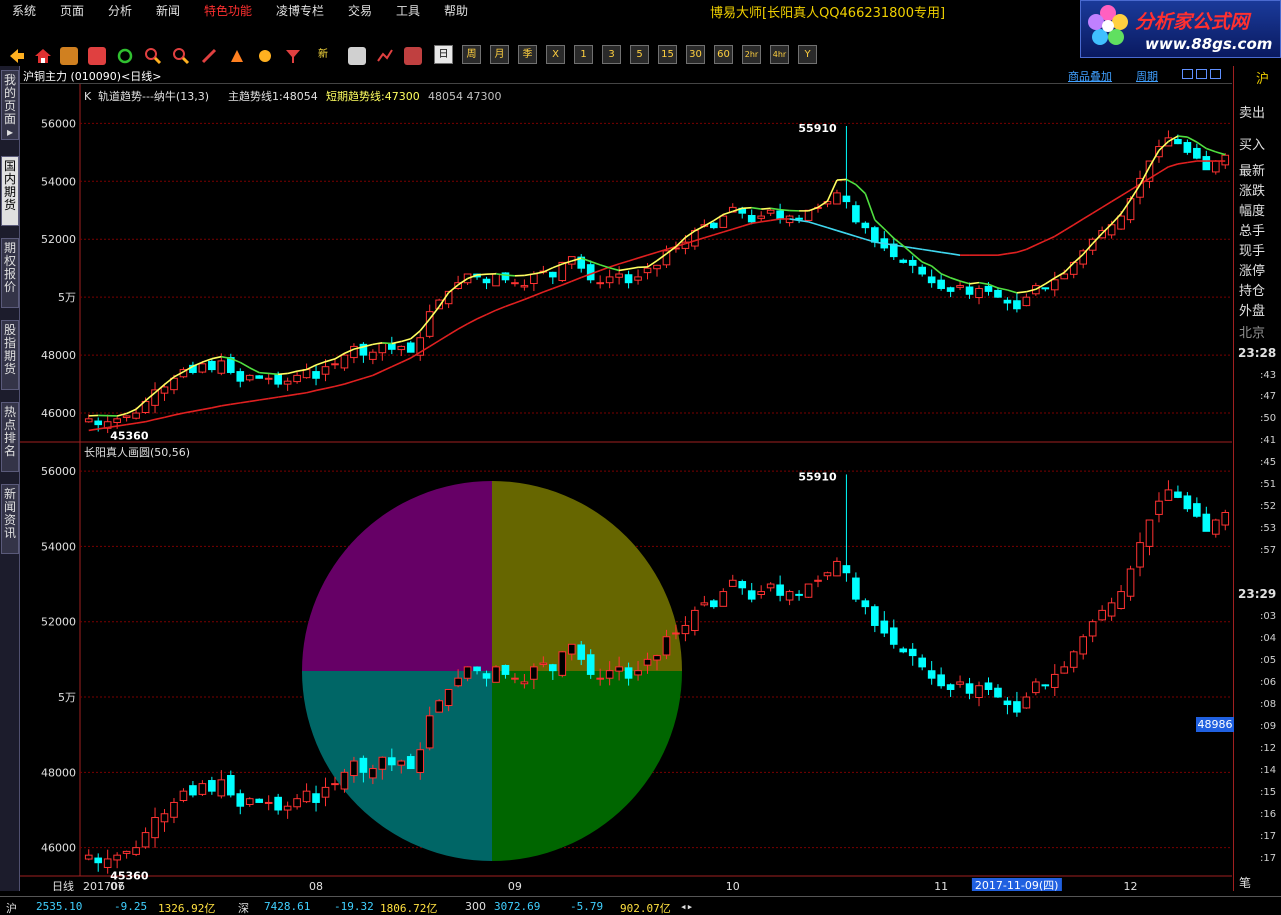  I want to click on maximize-icon, so click(1201, 74).